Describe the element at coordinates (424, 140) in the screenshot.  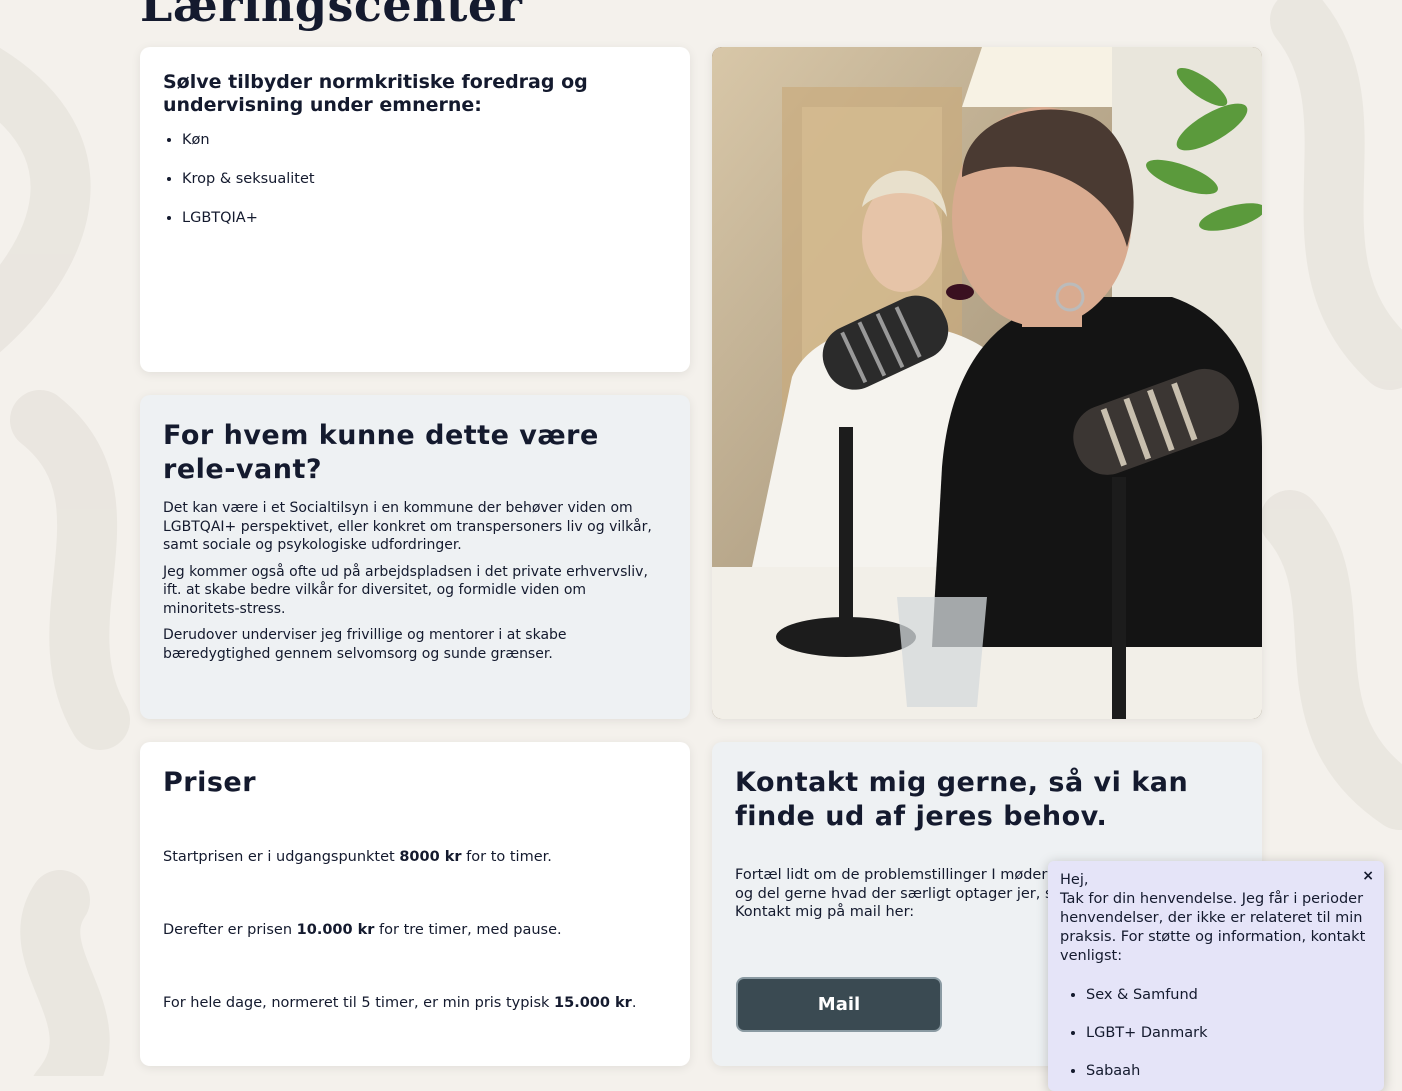
I see `list-item: Køn` at that location.